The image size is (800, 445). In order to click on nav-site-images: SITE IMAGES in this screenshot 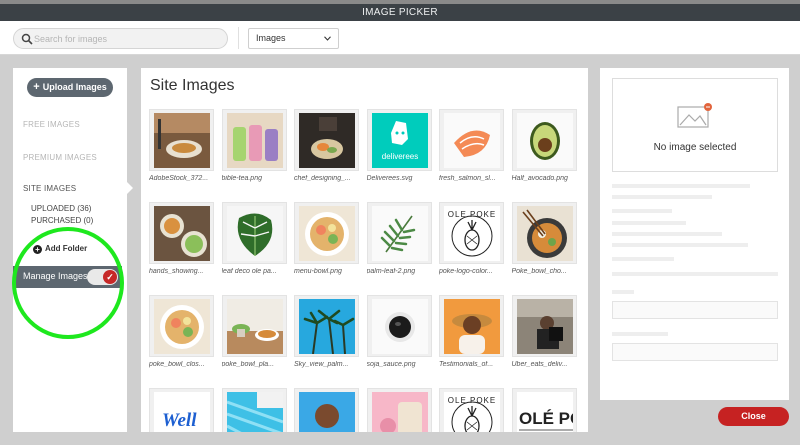, I will do `click(49, 188)`.